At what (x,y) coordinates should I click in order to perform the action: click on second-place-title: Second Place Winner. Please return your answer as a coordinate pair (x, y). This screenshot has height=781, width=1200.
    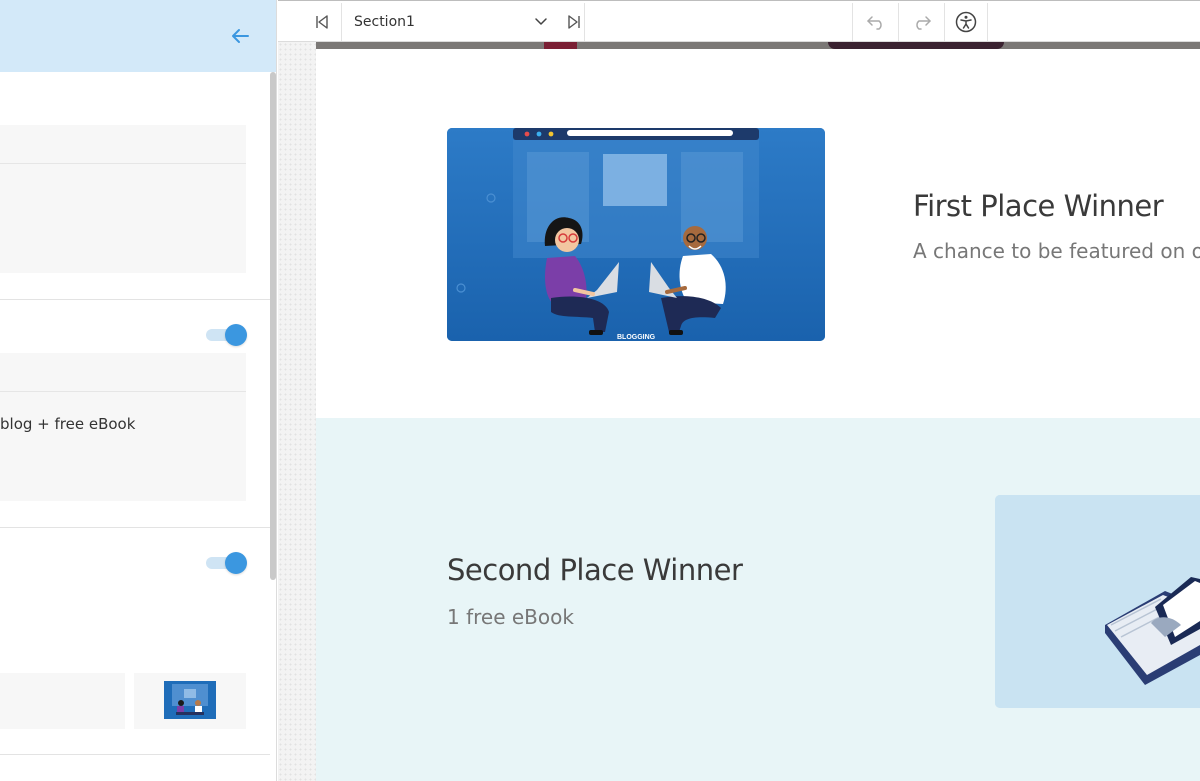
    Looking at the image, I should click on (595, 570).